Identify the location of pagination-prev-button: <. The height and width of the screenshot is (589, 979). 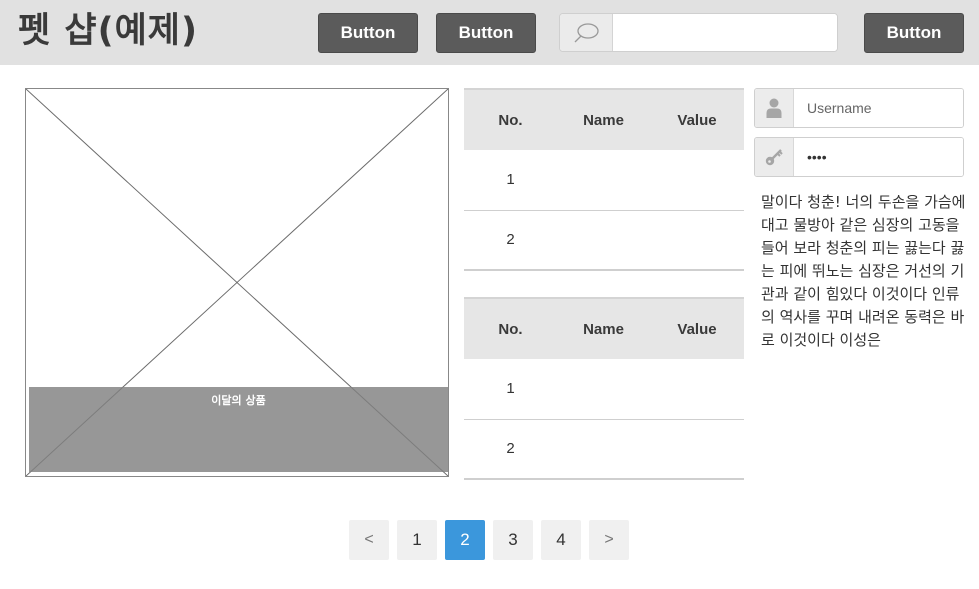
(369, 540).